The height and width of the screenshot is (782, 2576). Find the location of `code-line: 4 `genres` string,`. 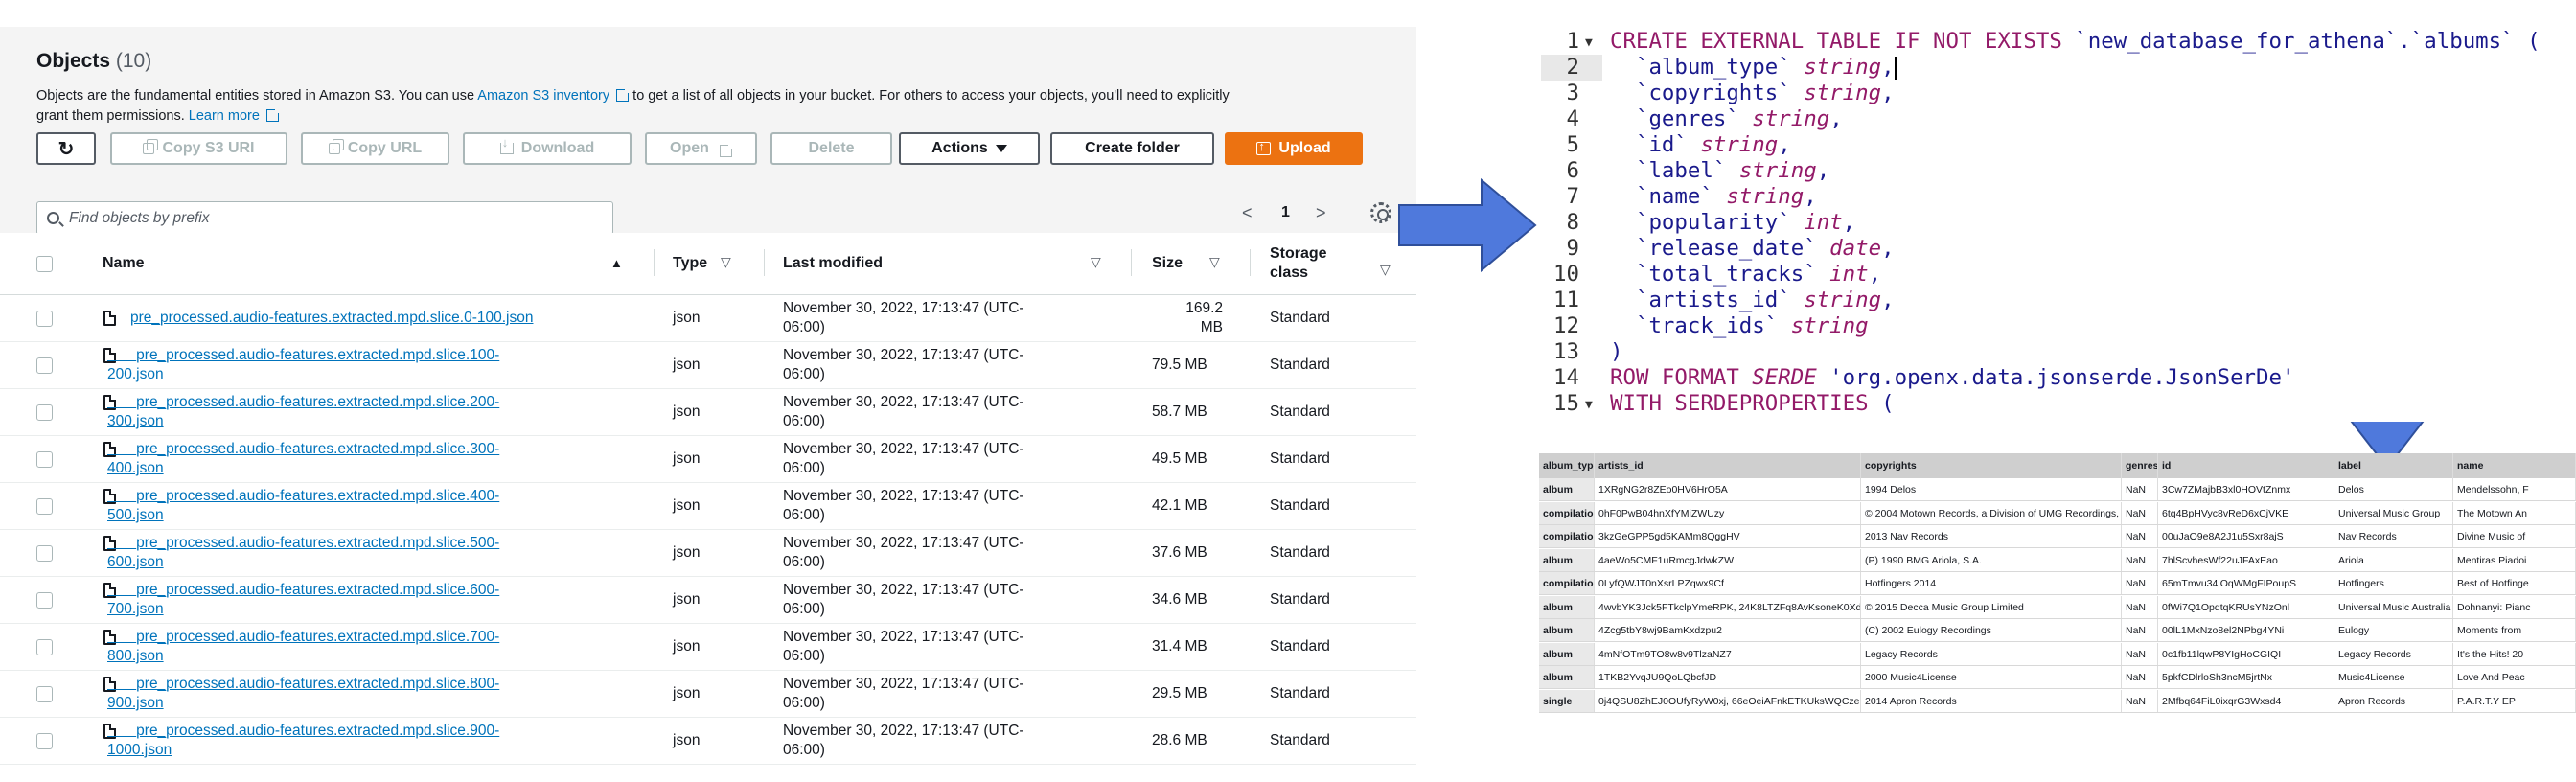

code-line: 4 `genres` string, is located at coordinates (2058, 119).